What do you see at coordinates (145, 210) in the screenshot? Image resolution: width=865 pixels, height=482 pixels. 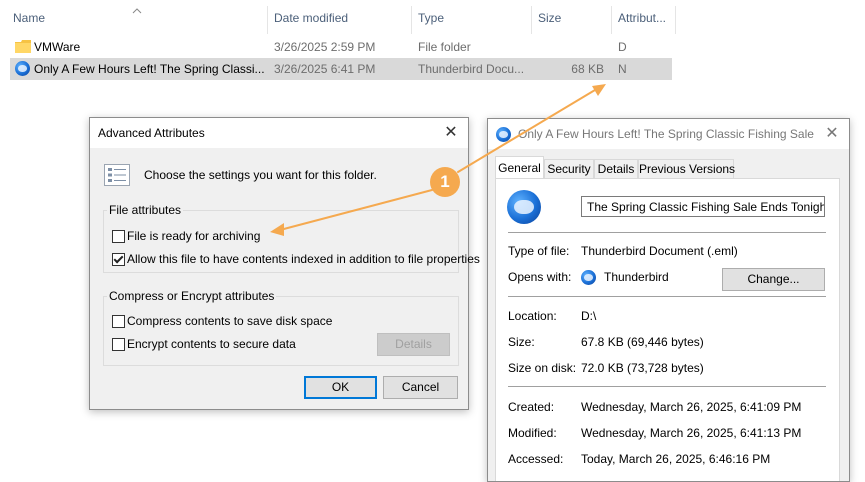 I see `file-attributes-label: File attributes` at bounding box center [145, 210].